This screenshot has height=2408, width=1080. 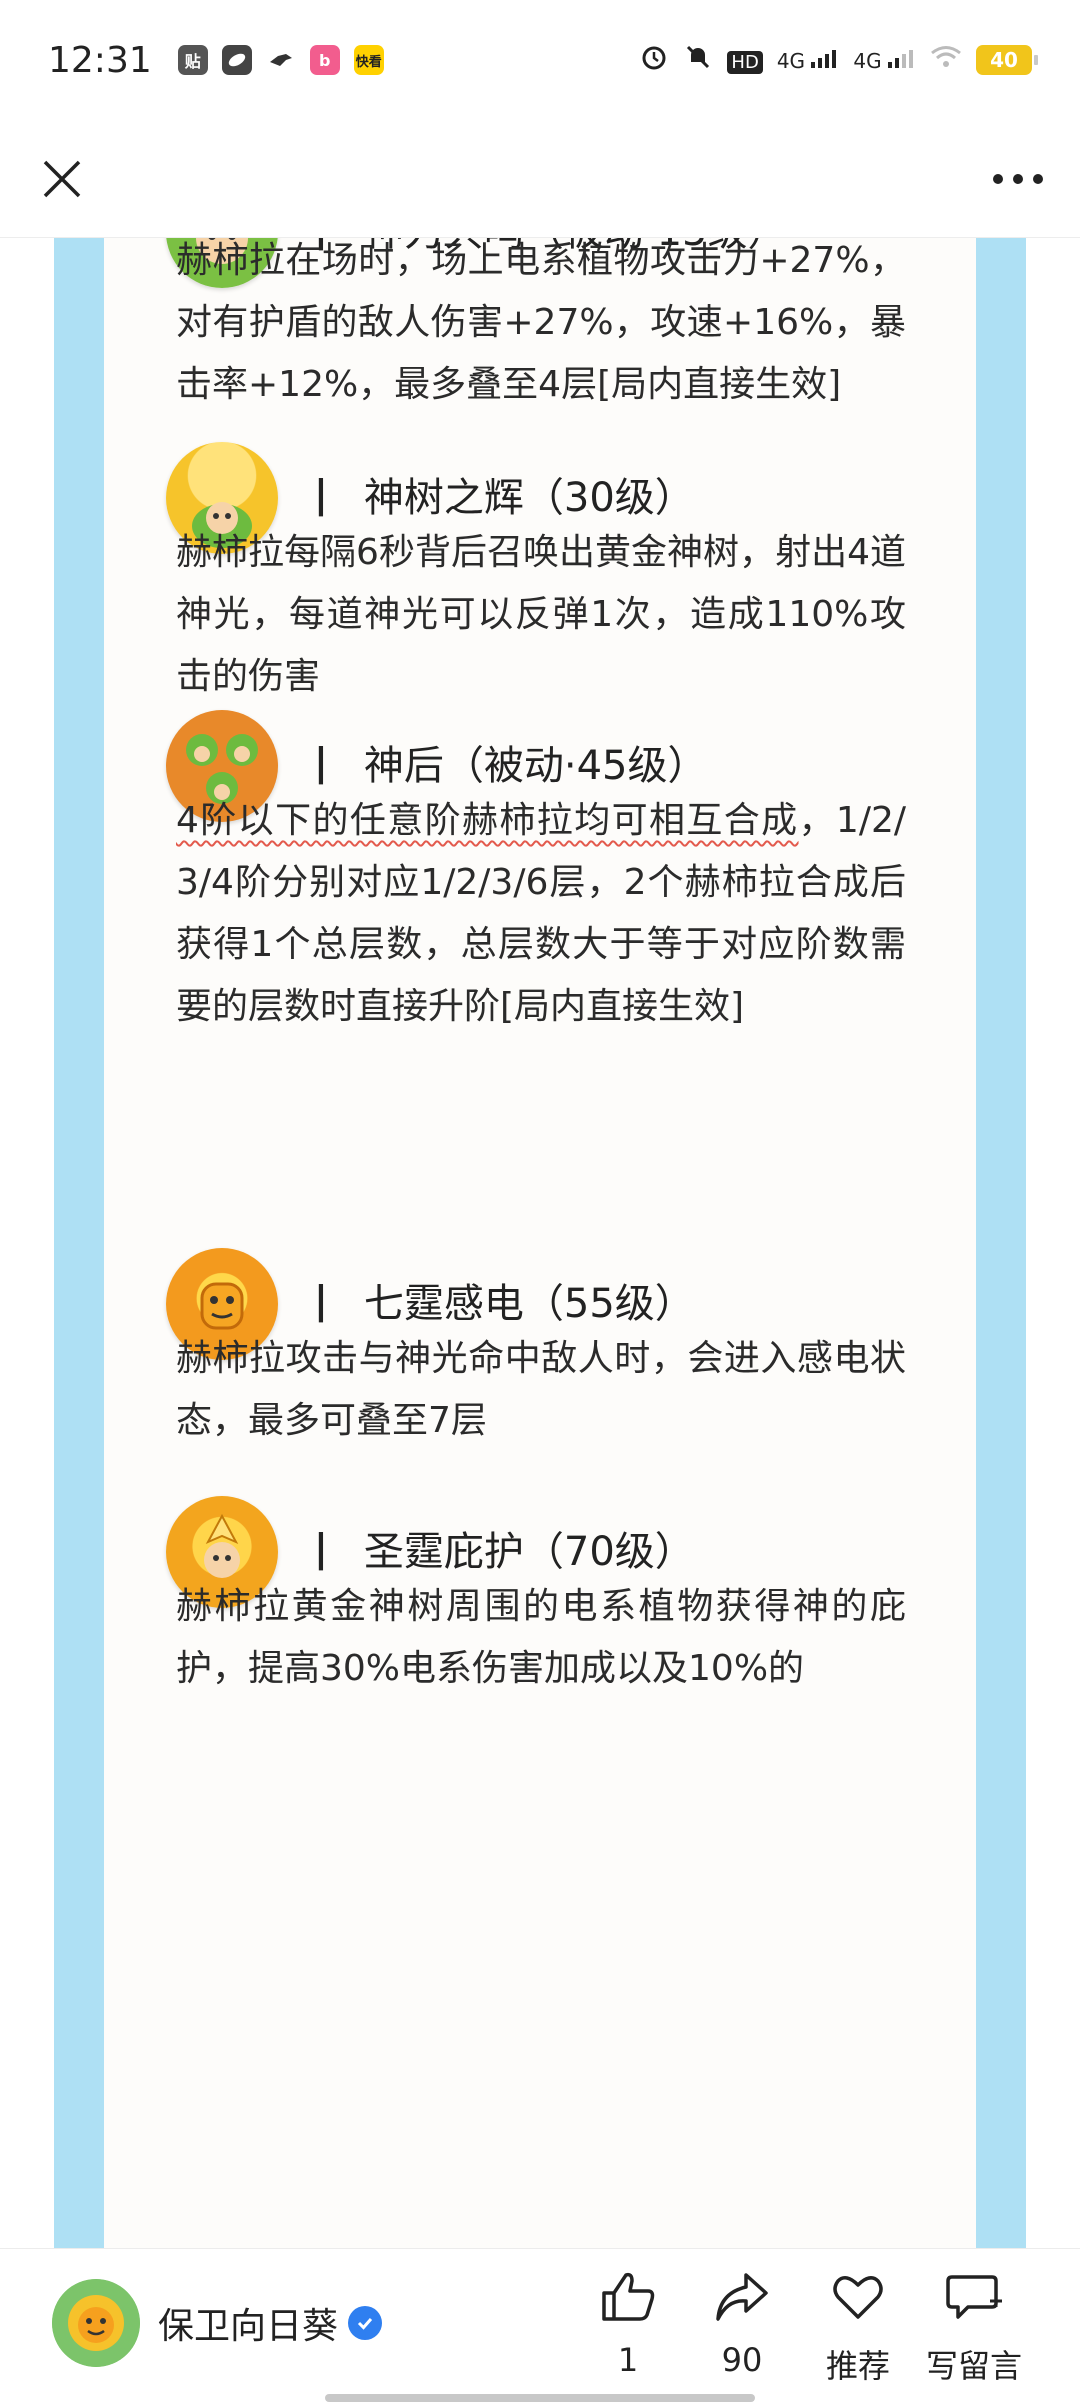 I want to click on heart-icon, so click(x=858, y=2297).